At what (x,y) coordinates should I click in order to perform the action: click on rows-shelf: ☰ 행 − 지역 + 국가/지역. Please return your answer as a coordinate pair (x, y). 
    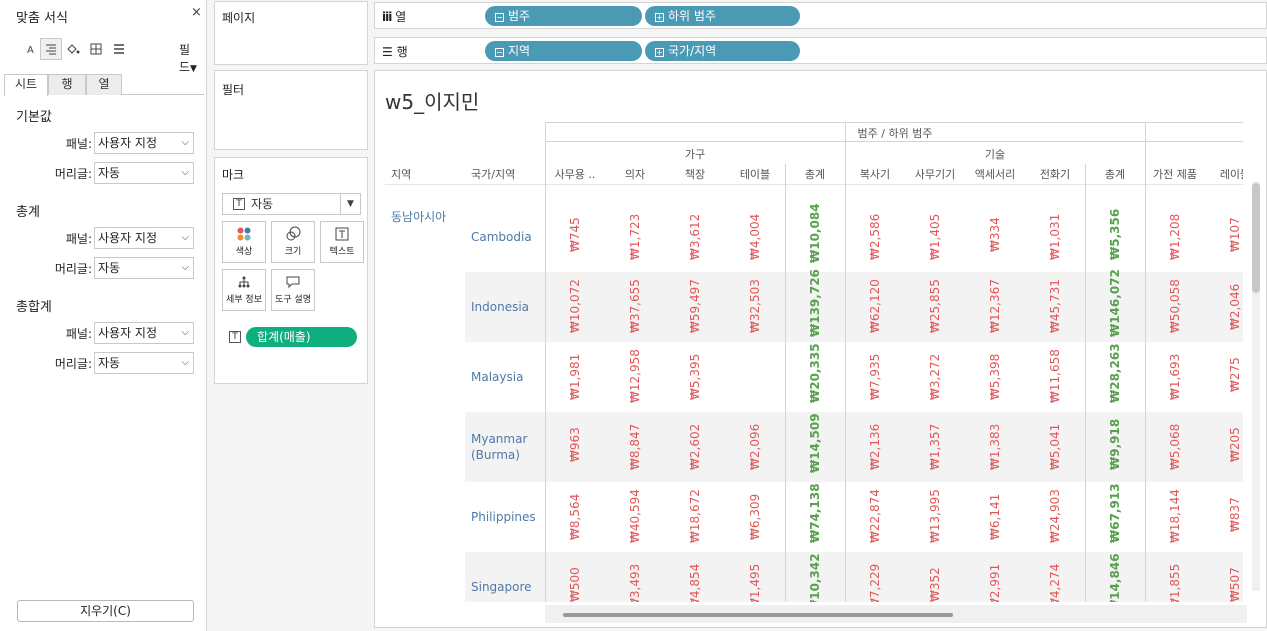
    Looking at the image, I should click on (820, 50).